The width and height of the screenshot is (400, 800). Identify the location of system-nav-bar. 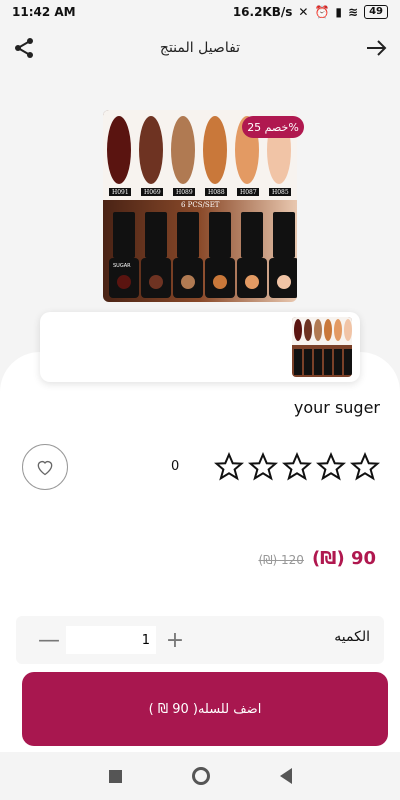
(200, 776).